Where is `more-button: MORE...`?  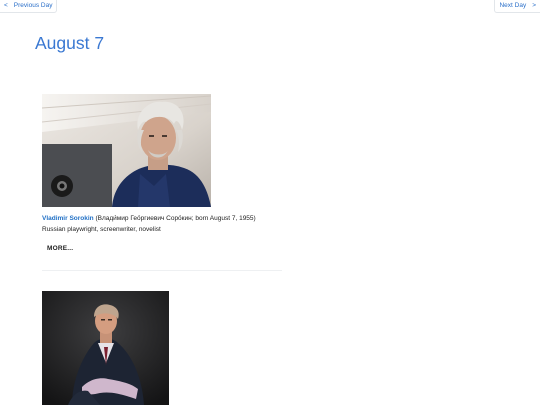
more-button: MORE... is located at coordinates (60, 248).